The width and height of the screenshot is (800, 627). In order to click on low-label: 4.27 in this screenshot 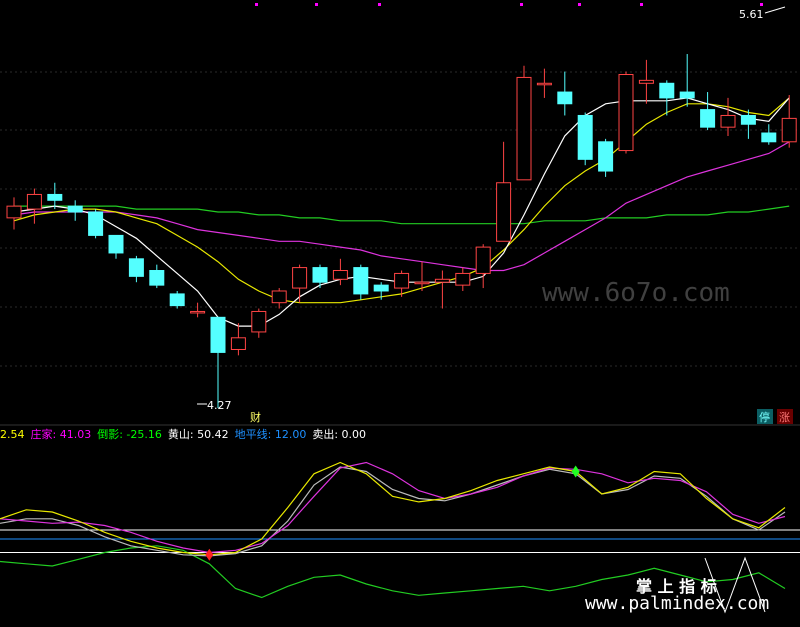, I will do `click(219, 405)`.